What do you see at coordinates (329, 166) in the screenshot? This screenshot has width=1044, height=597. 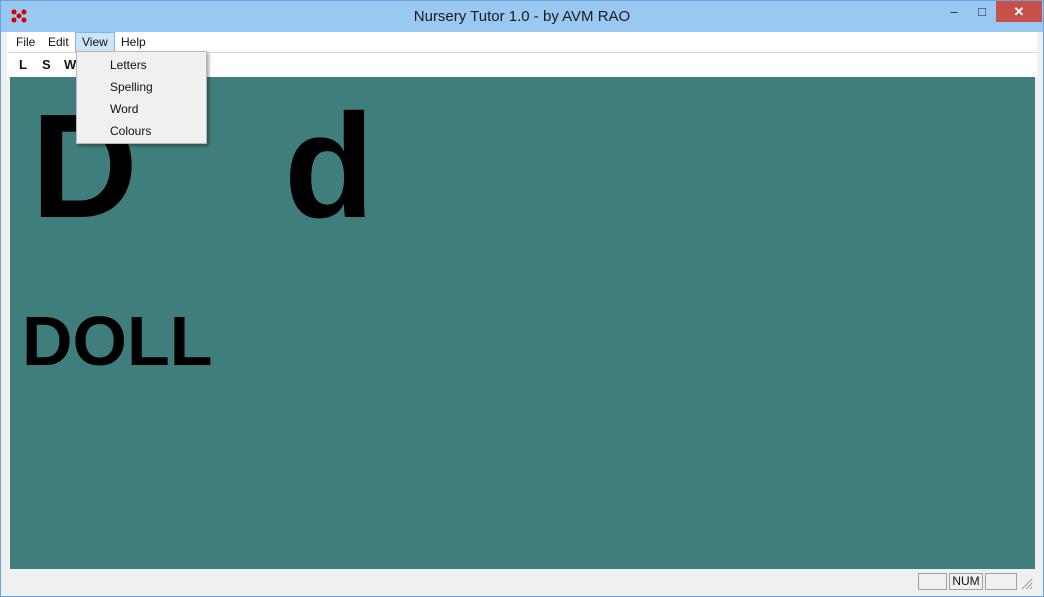 I see `lowercase-letter: d` at bounding box center [329, 166].